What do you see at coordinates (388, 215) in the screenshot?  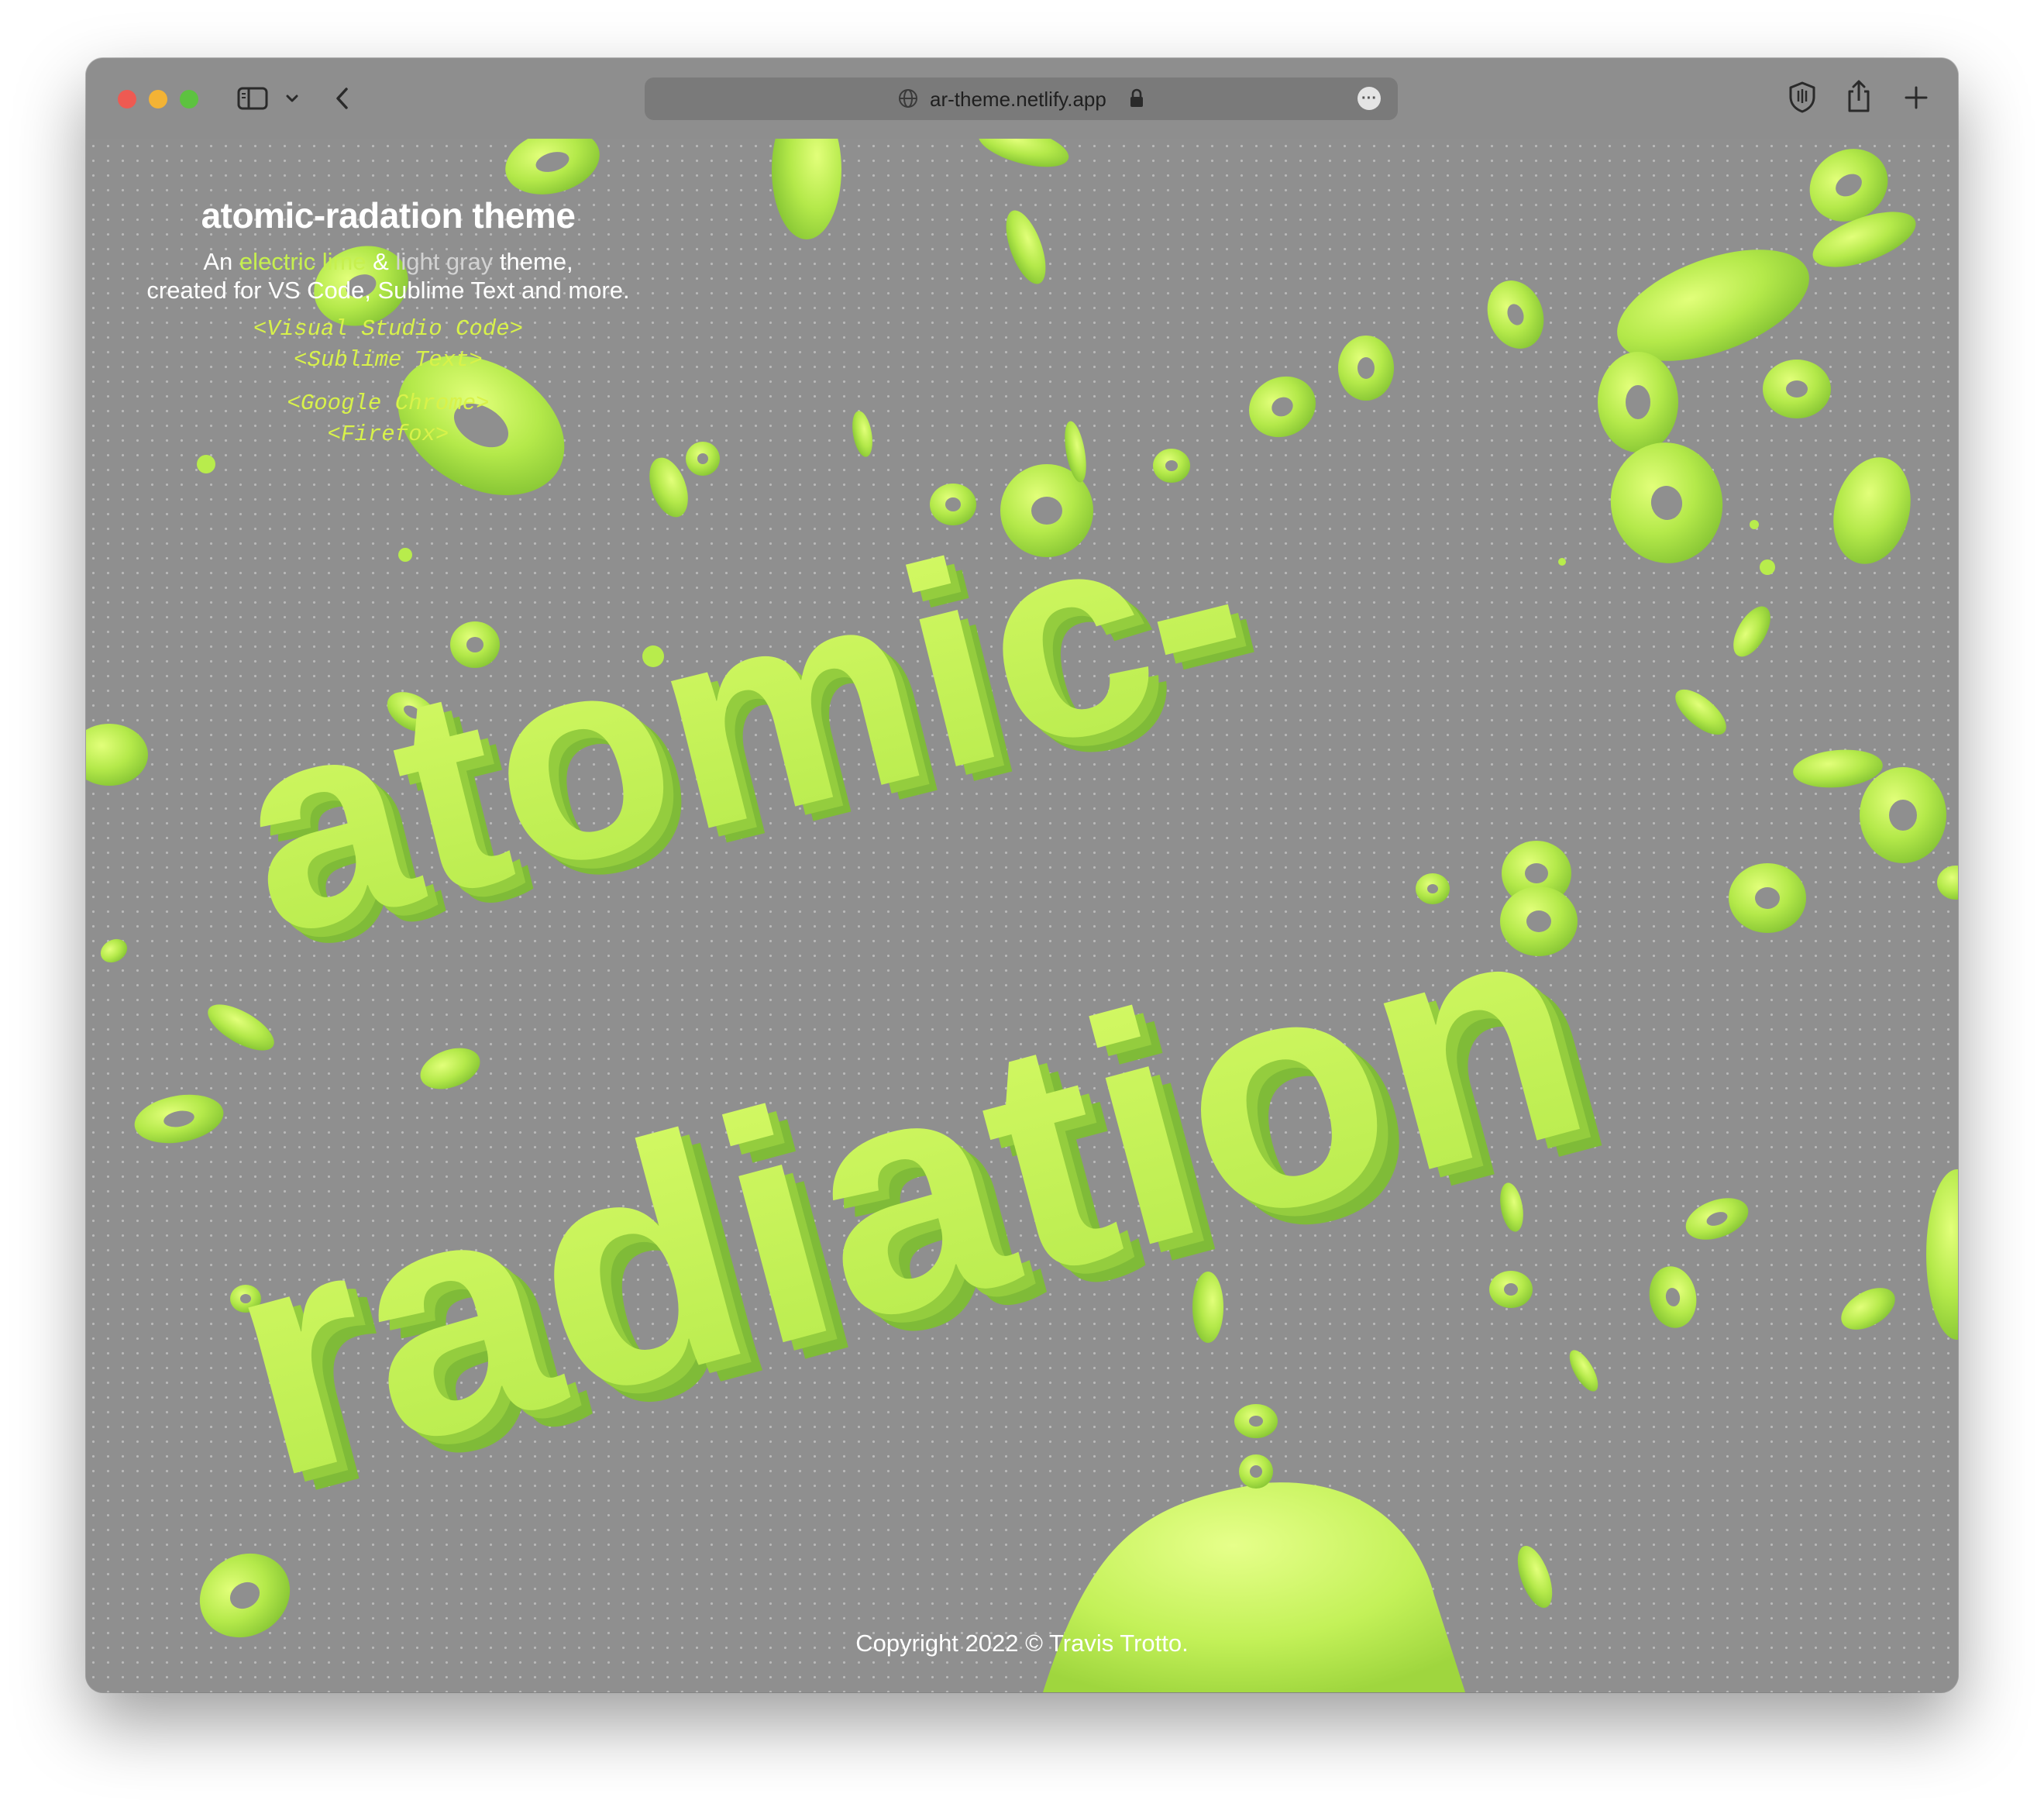 I see `page-title: atomic-radation theme` at bounding box center [388, 215].